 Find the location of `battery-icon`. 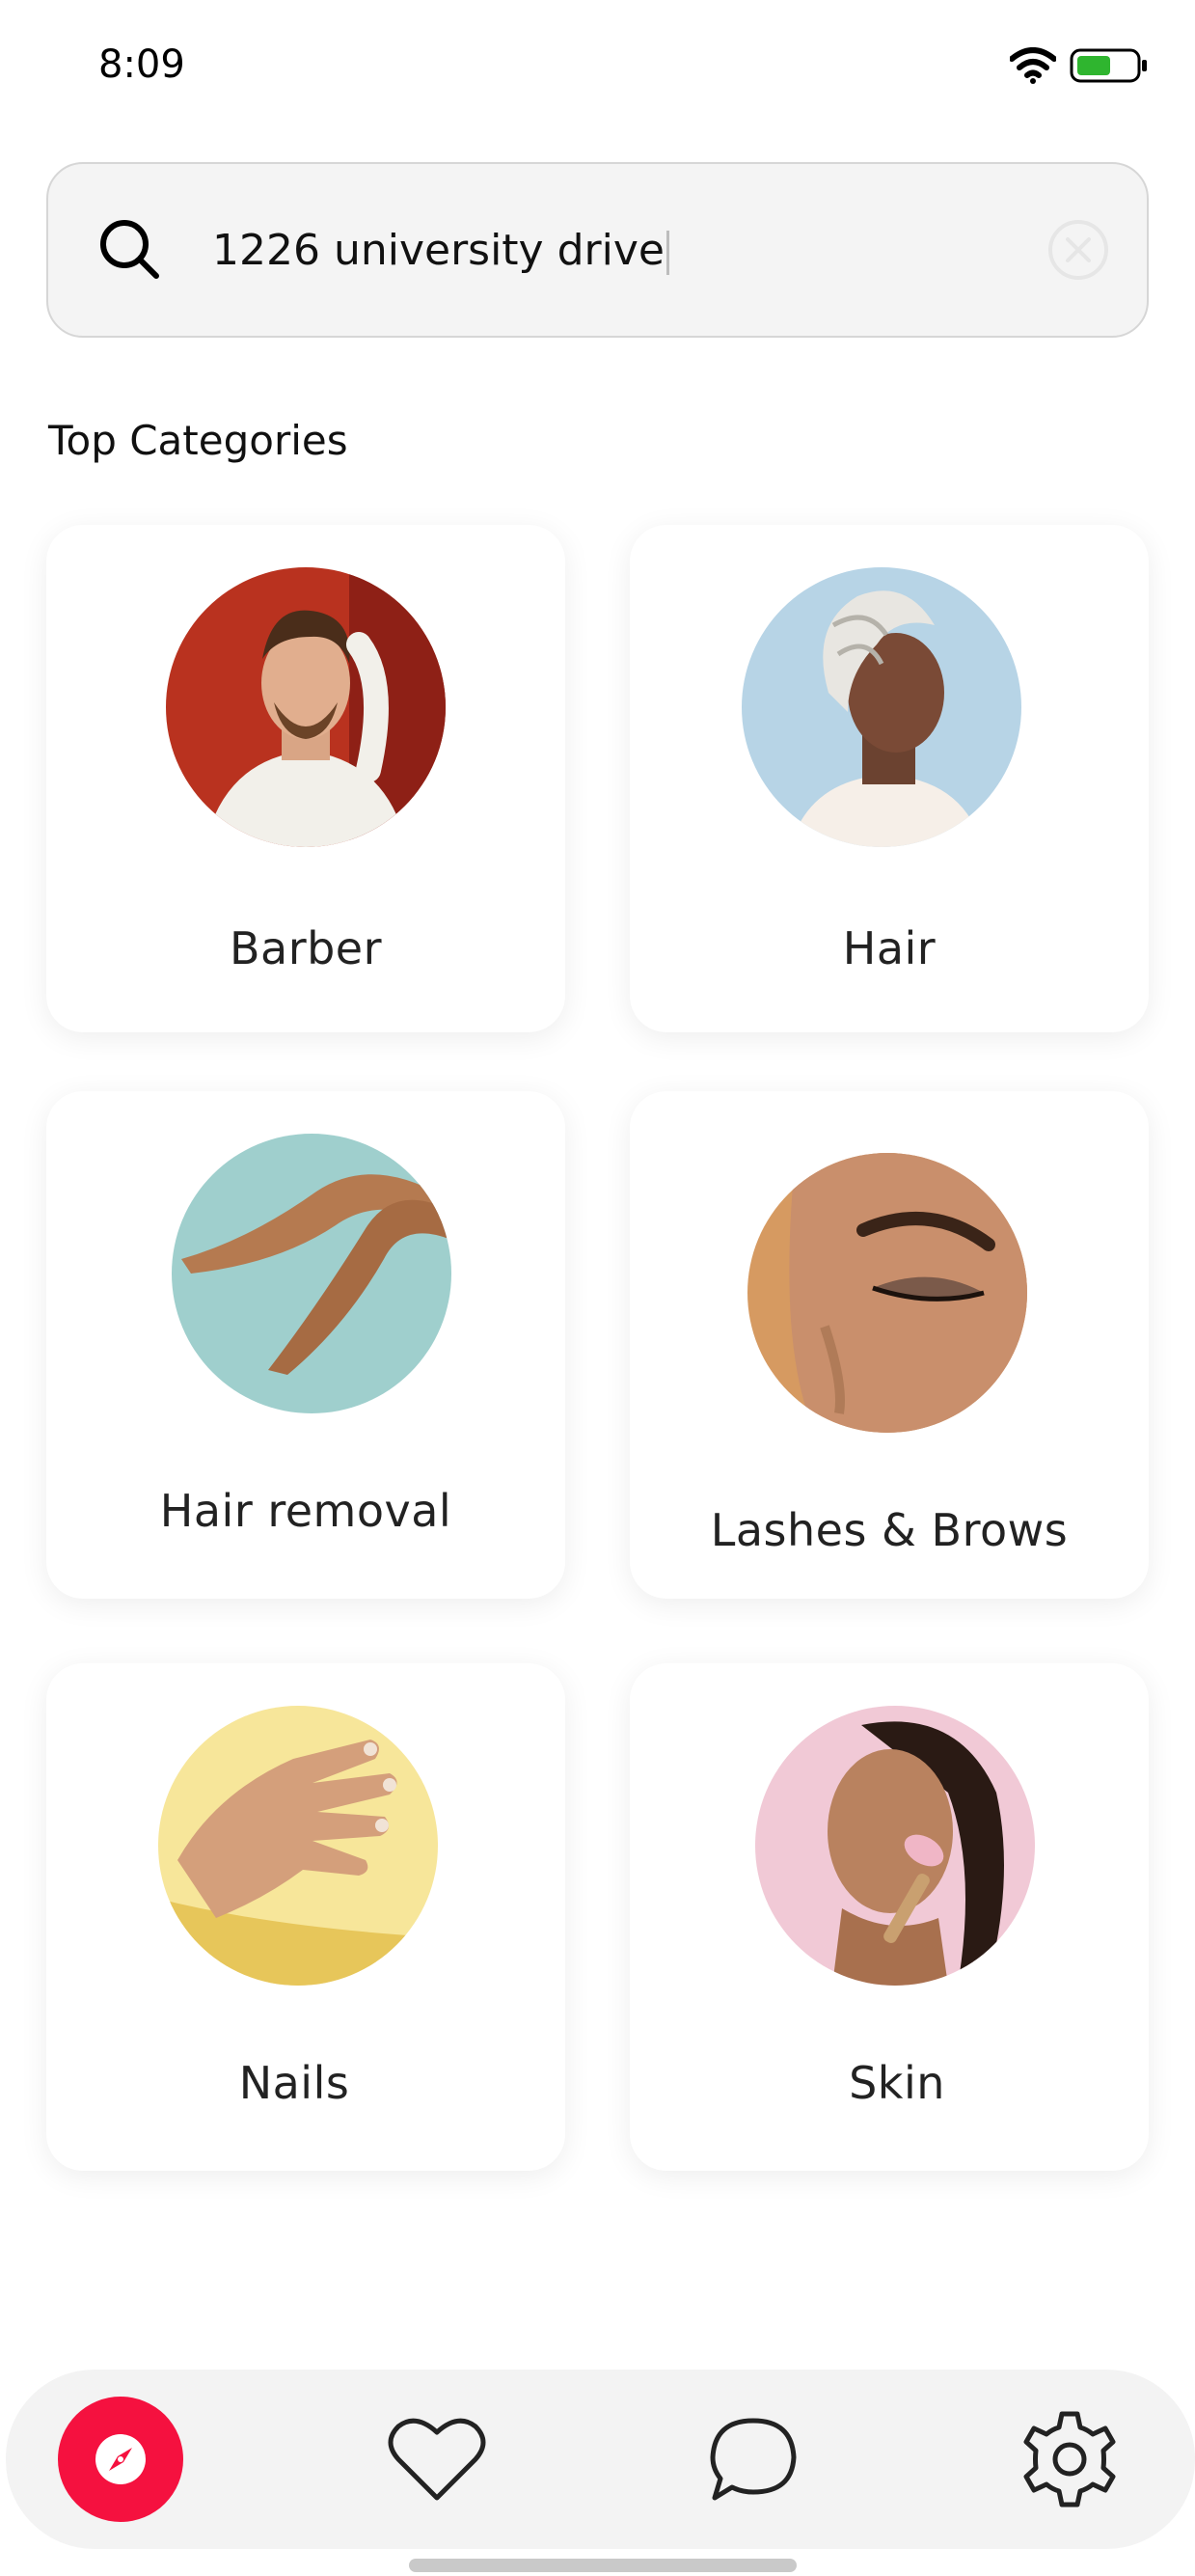

battery-icon is located at coordinates (1108, 65).